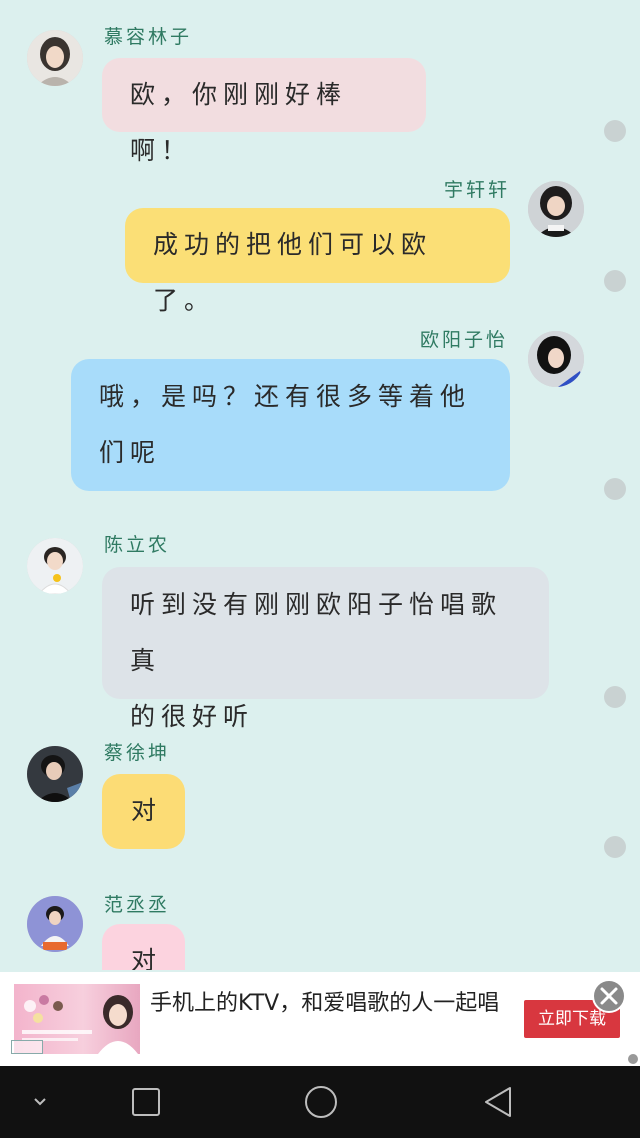  Describe the element at coordinates (285, 396) in the screenshot. I see `message-text: 哦，是吗？还有很多等着他` at that location.